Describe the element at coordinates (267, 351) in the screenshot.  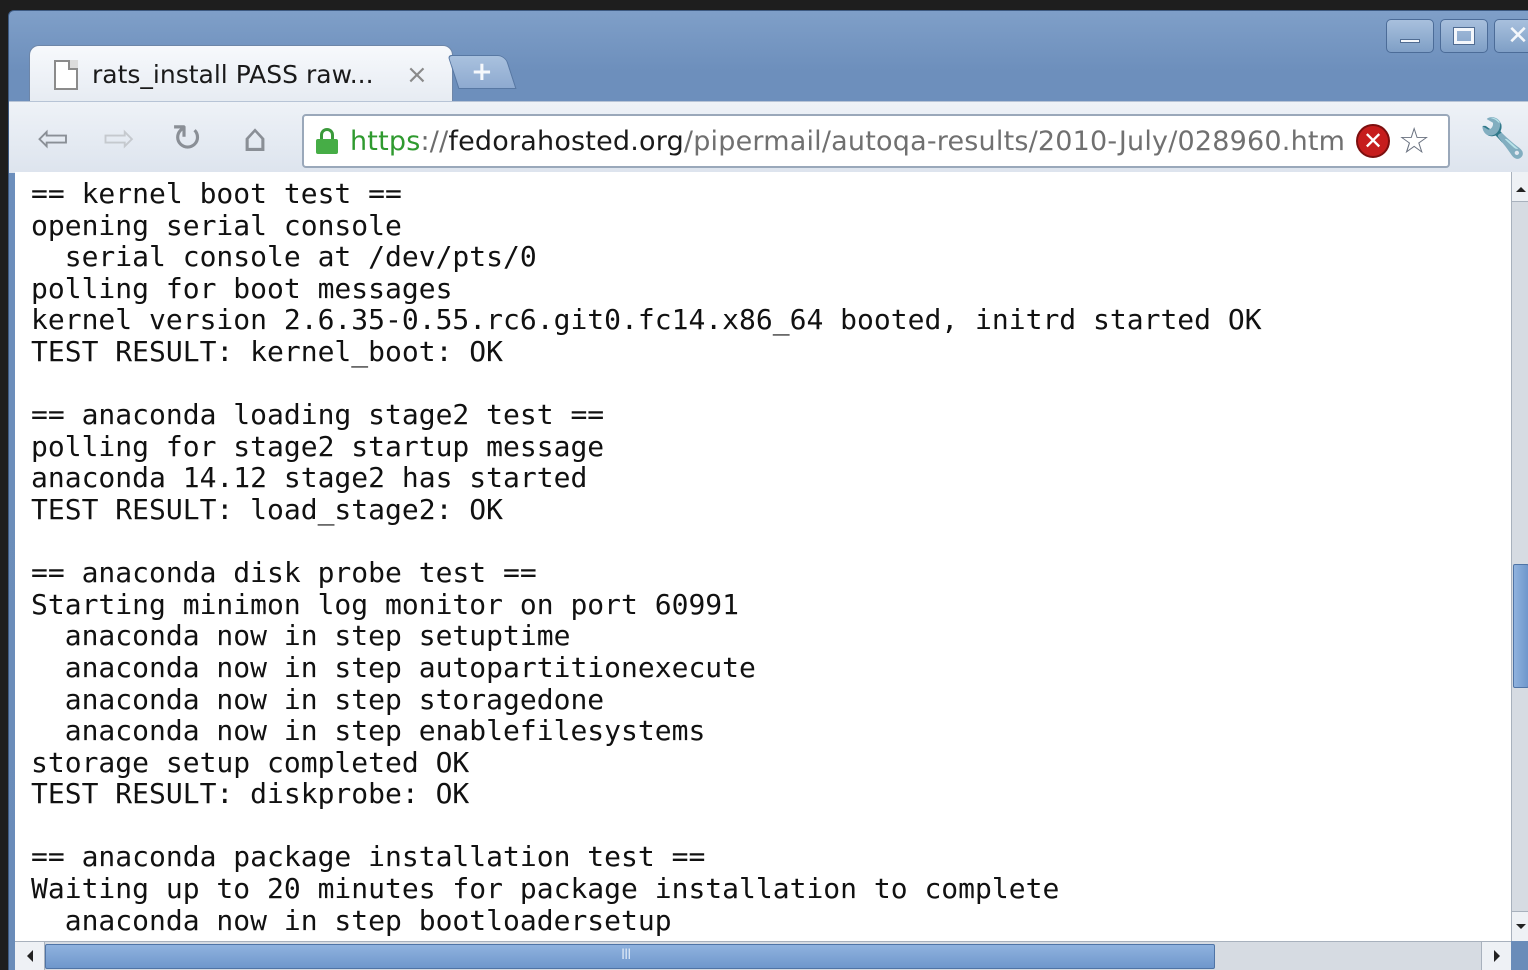
I see `log-line: TEST RESULT: kernel_boot: OK` at that location.